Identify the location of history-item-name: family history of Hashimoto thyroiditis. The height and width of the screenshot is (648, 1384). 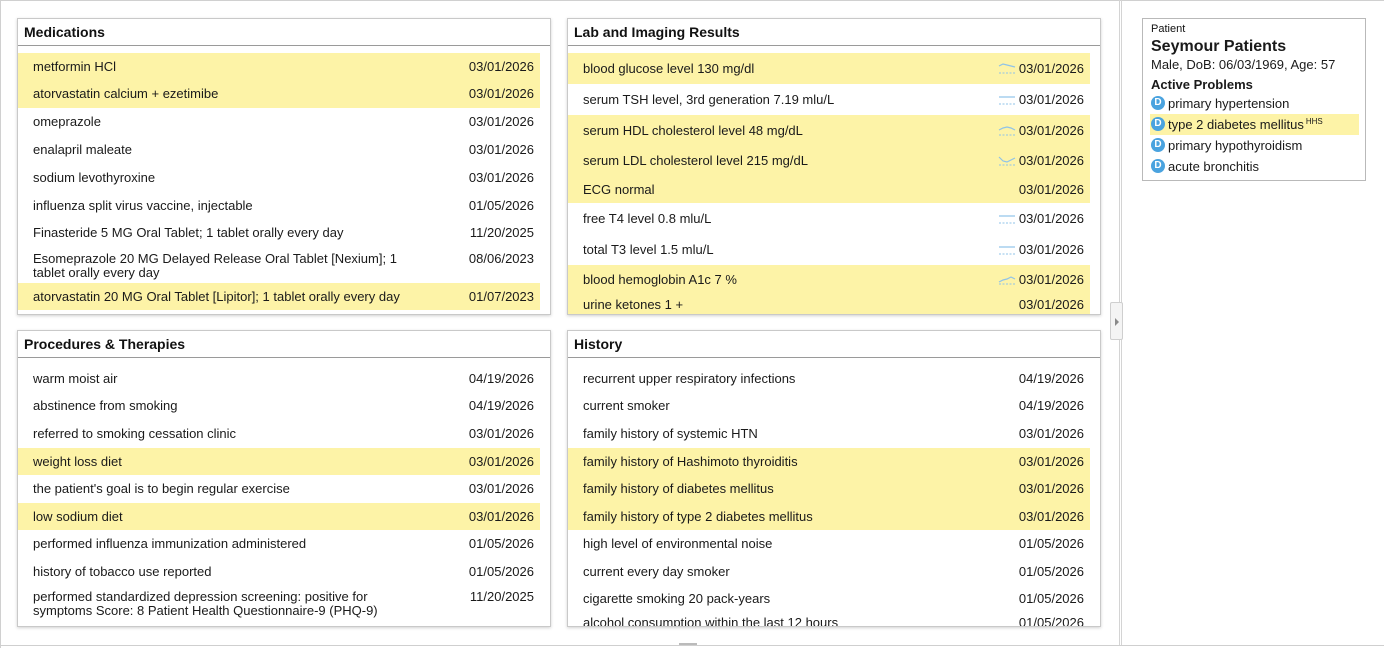
(690, 461).